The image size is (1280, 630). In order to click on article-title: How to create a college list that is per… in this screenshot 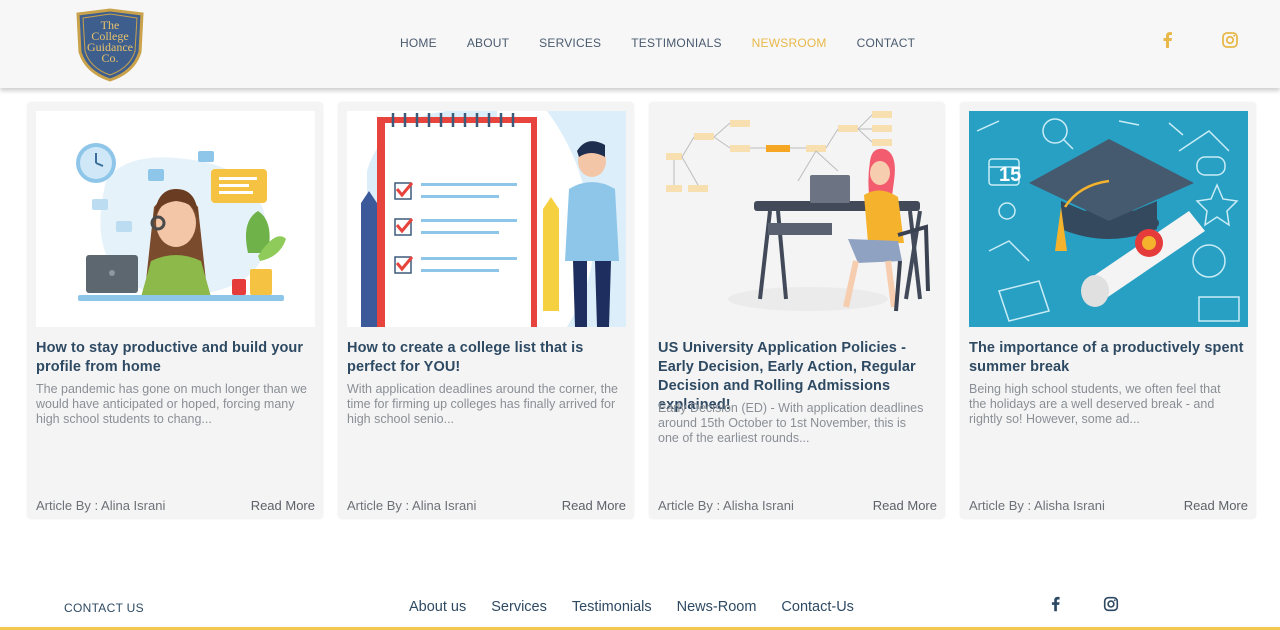, I will do `click(487, 358)`.